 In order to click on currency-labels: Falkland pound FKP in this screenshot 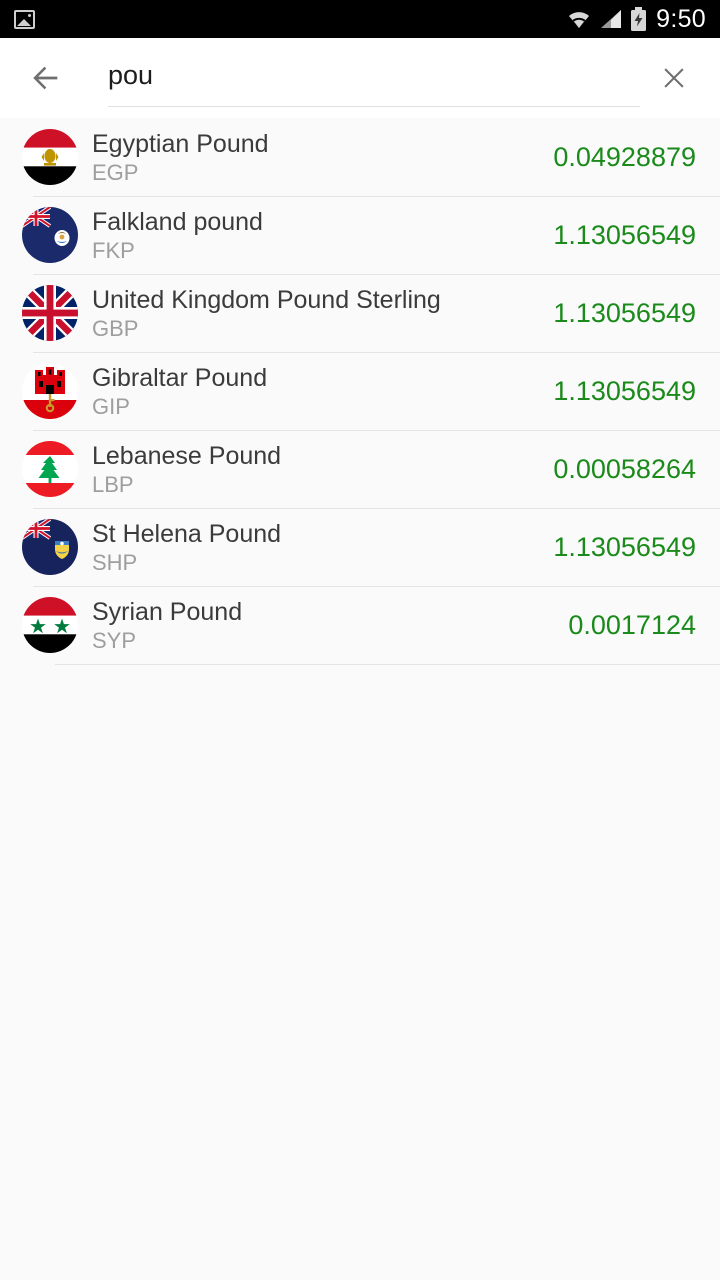, I will do `click(317, 235)`.